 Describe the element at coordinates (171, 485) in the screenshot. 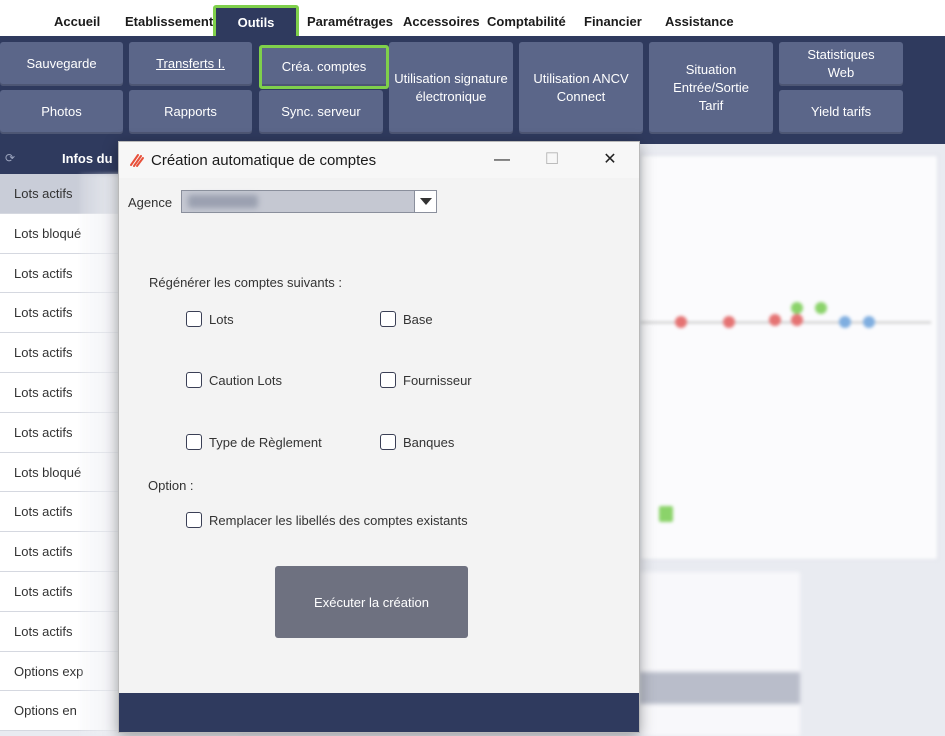

I see `option-label: Option :` at that location.